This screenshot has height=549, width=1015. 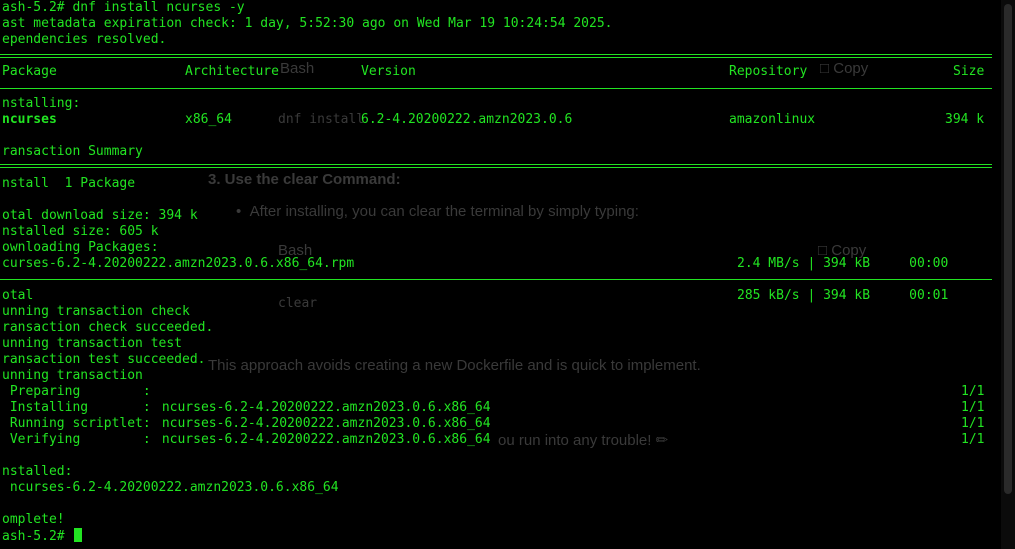 I want to click on rpm-speed: 2.4 MB/s | 394 kB 00:00, so click(x=843, y=263).